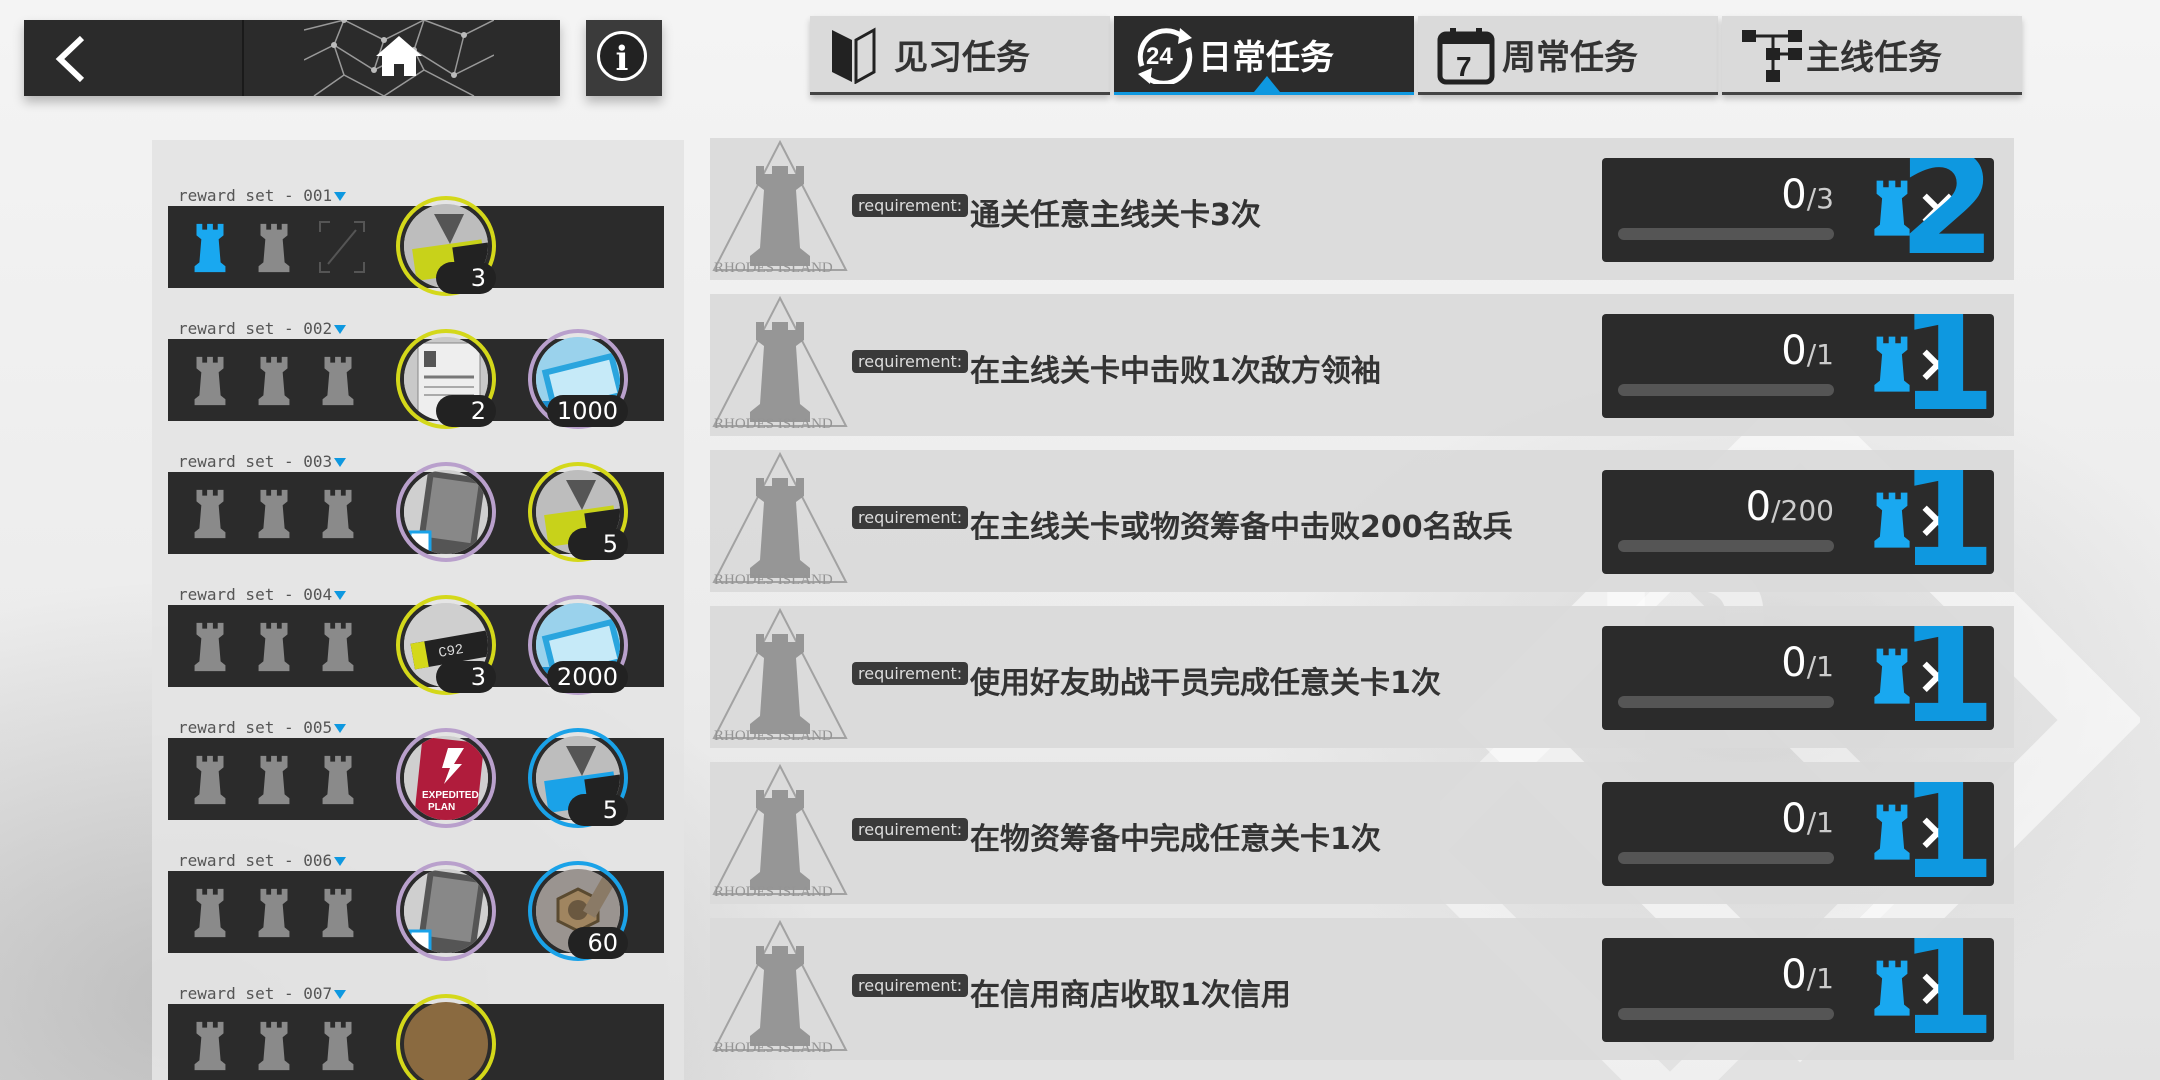 The height and width of the screenshot is (1080, 2160). Describe the element at coordinates (910, 829) in the screenshot. I see `requirement-tag: requirement:` at that location.